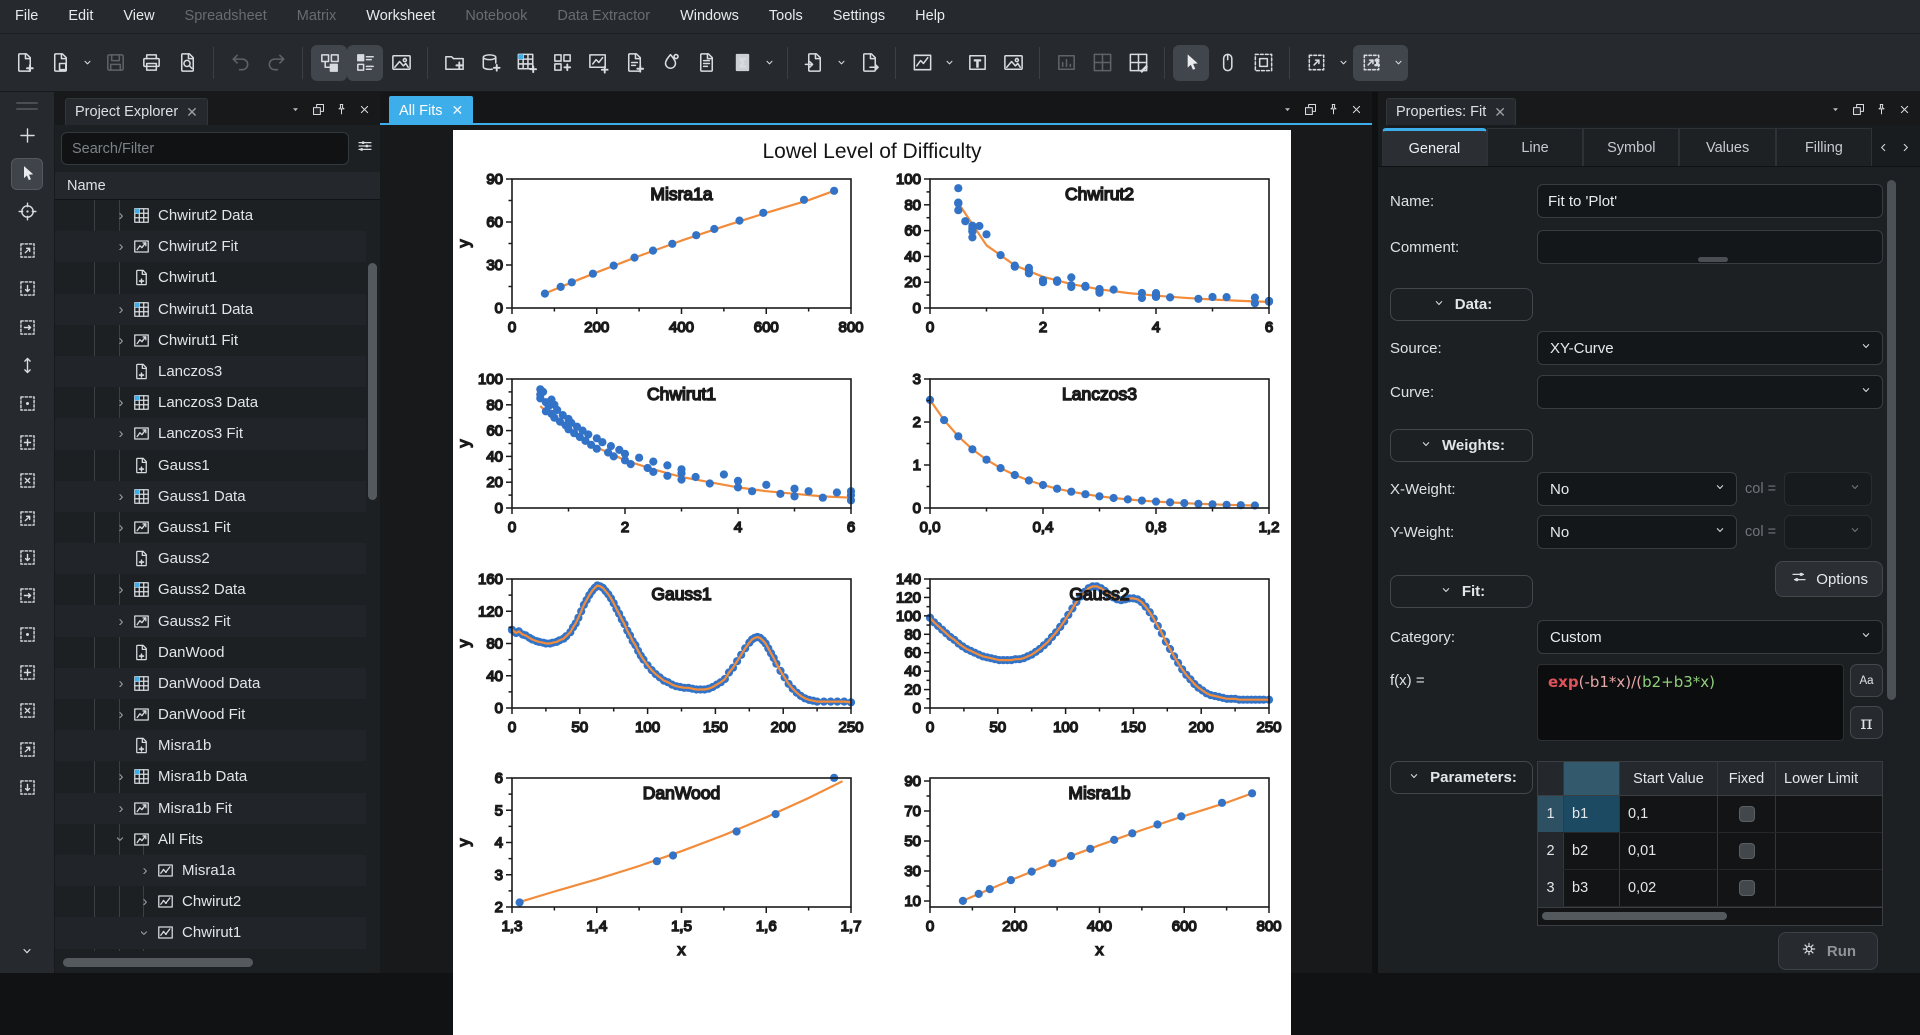  I want to click on cell: 1, so click(1551, 814).